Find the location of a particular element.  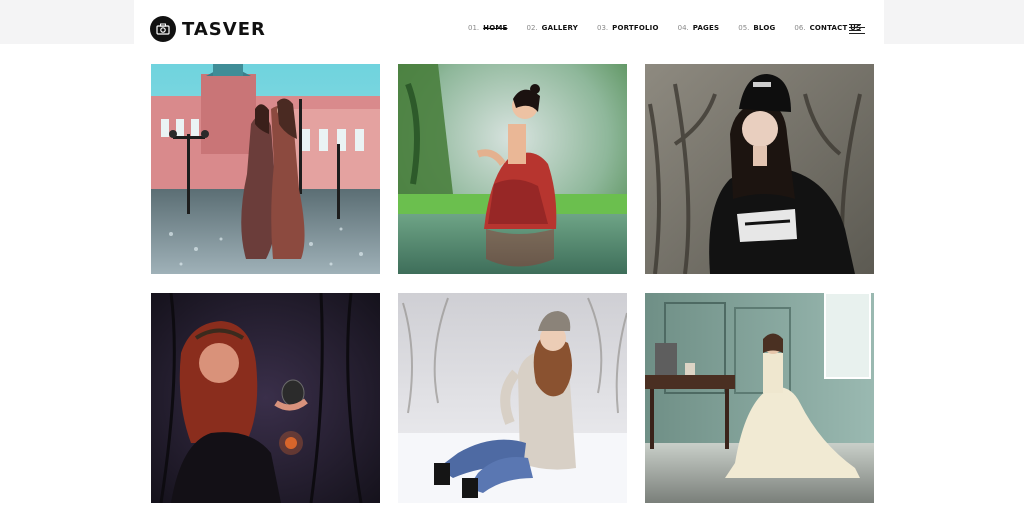

nav-item-label: PORTFOLIO is located at coordinates (635, 28).